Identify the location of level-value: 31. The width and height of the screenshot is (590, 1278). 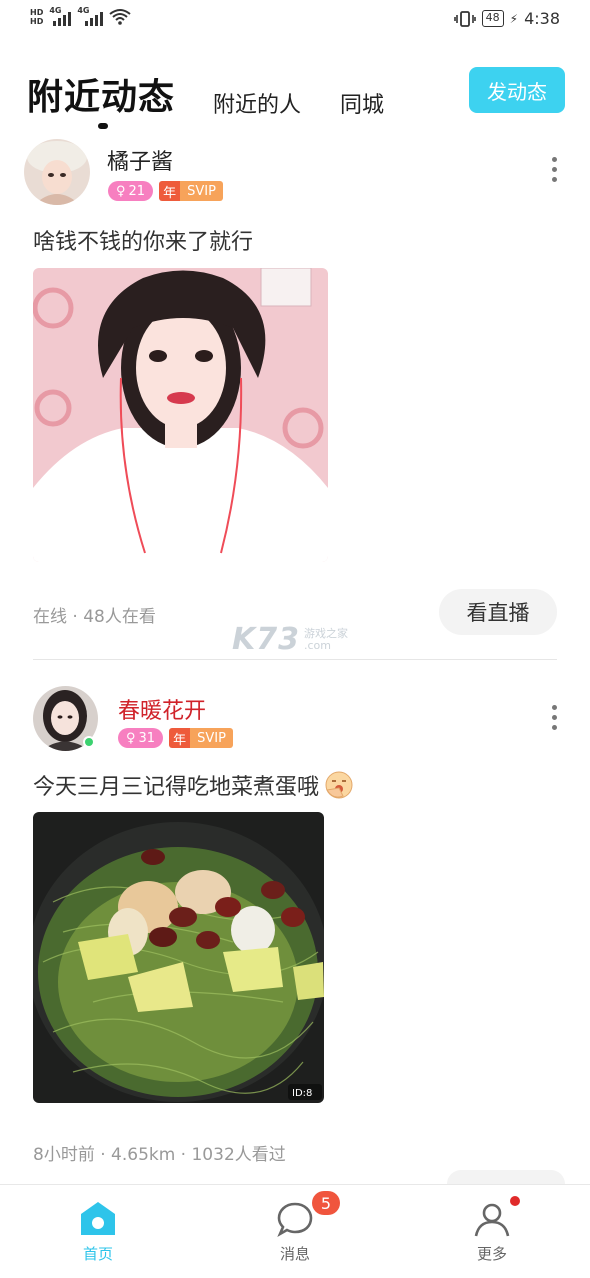
(147, 738).